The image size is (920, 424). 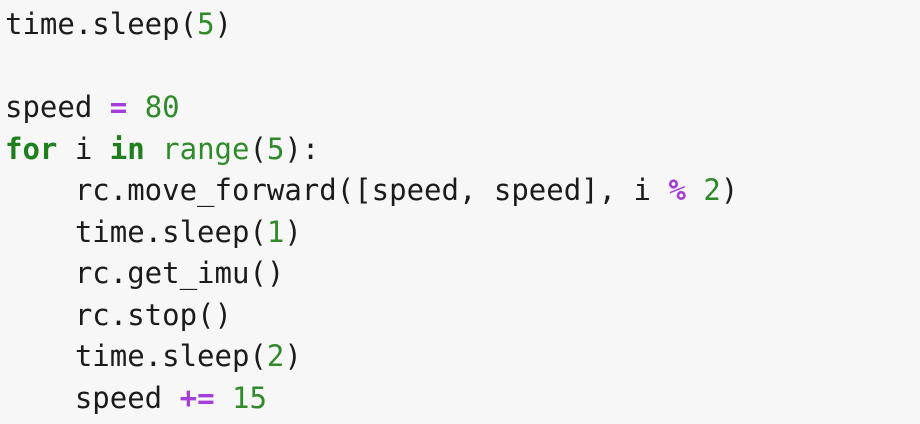 I want to click on code-line: for i in range(5):, so click(x=462, y=150).